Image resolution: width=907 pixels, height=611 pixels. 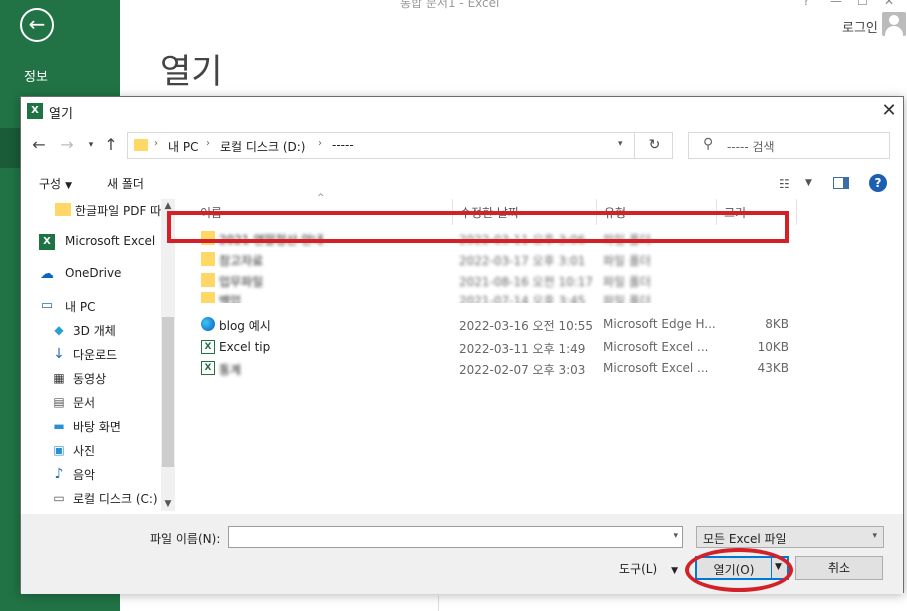 What do you see at coordinates (526, 326) in the screenshot?
I see `file-date: 2022-03-16 오전 10:55` at bounding box center [526, 326].